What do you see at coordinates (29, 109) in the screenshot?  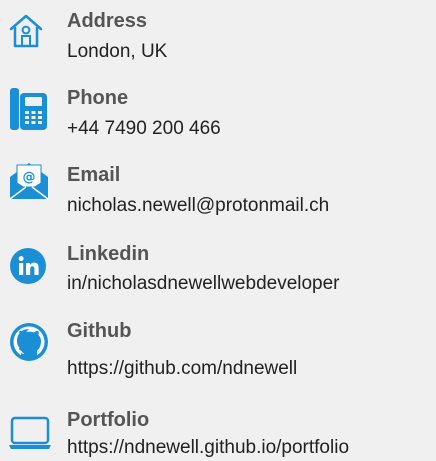 I see `phone-icon` at bounding box center [29, 109].